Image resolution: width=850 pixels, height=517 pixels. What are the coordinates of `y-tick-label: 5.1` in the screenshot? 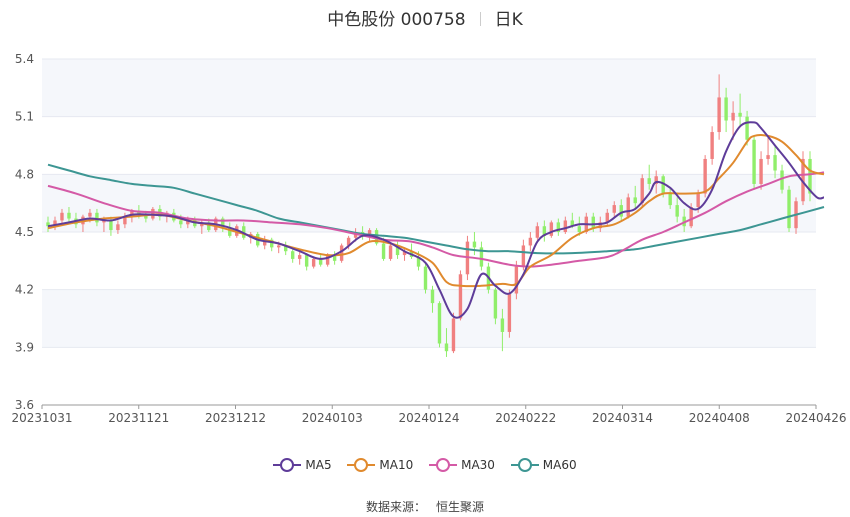 It's located at (24, 117).